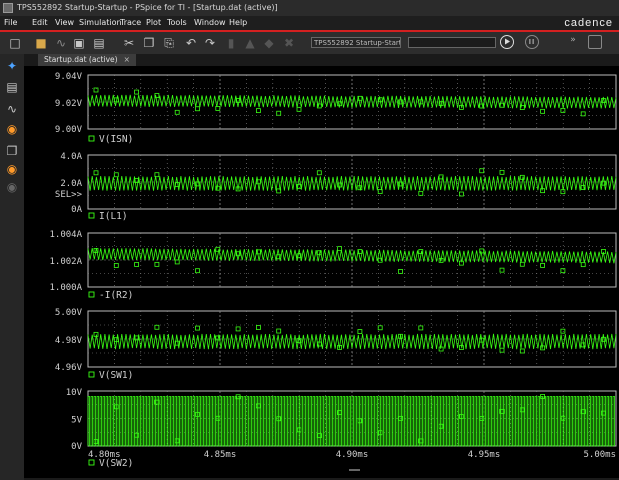 This screenshot has height=480, width=619. Describe the element at coordinates (573, 40) in the screenshot. I see `toolbar-overflow-icon: »` at that location.